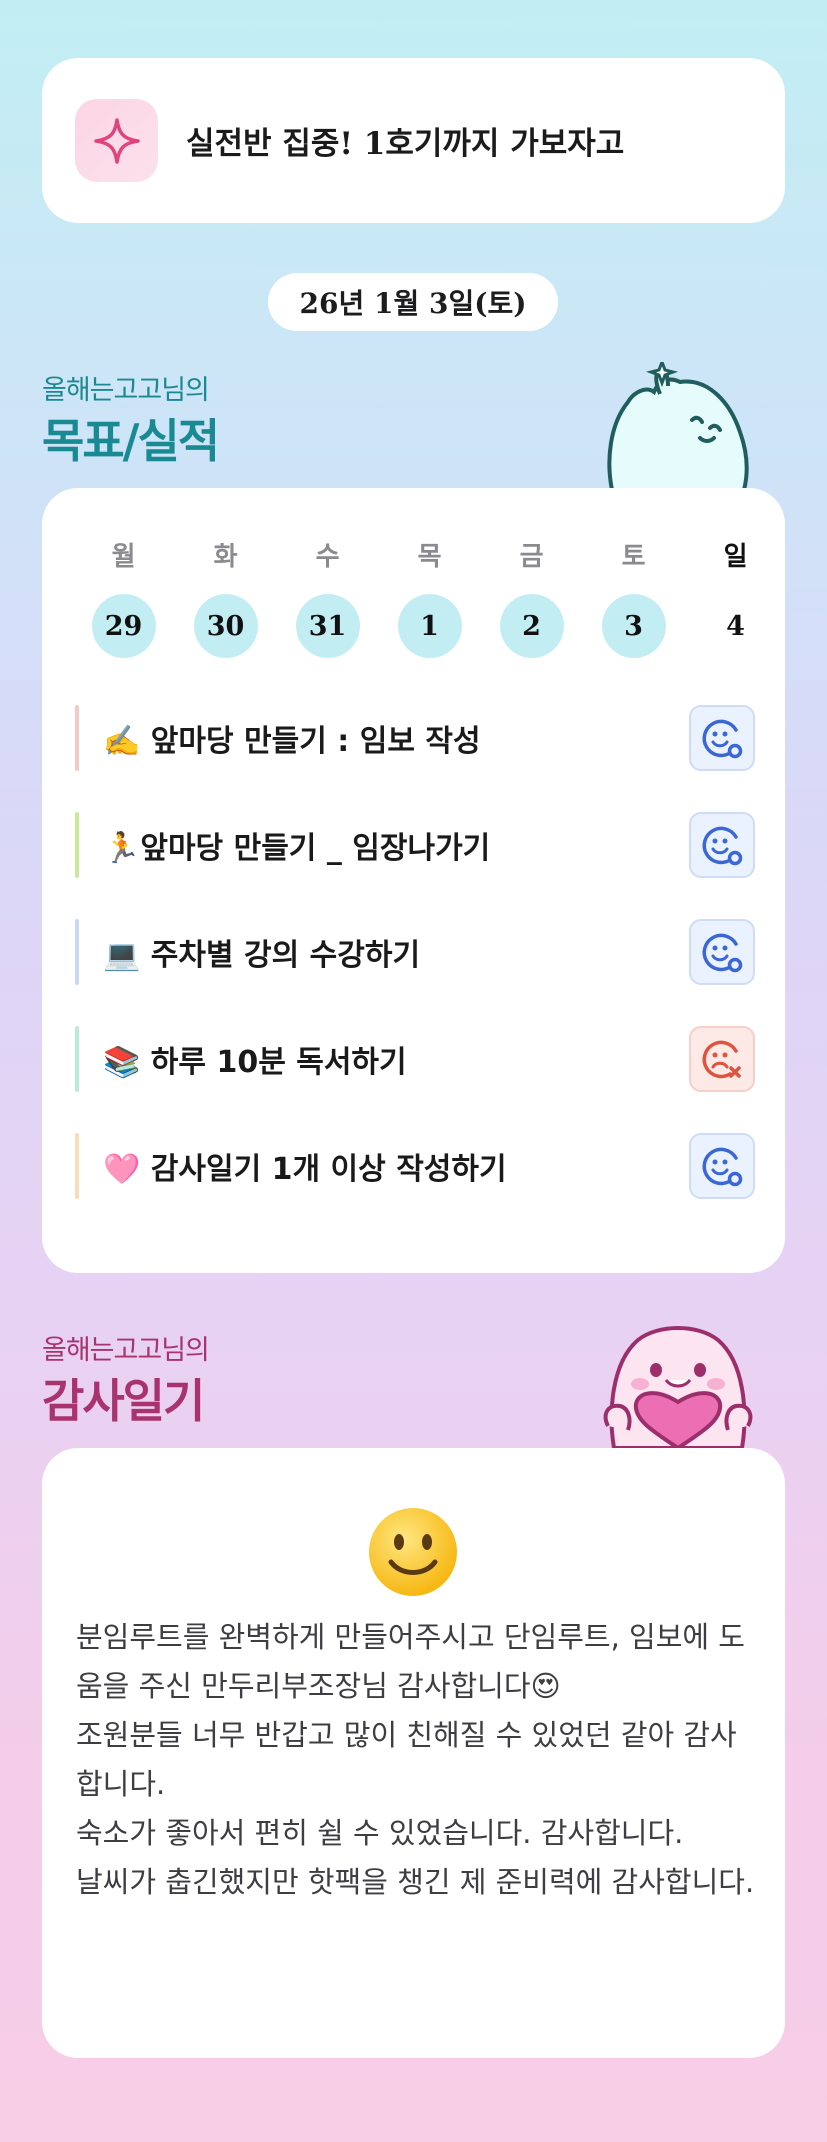 This screenshot has height=2142, width=827. I want to click on day-column: 토3, so click(633, 597).